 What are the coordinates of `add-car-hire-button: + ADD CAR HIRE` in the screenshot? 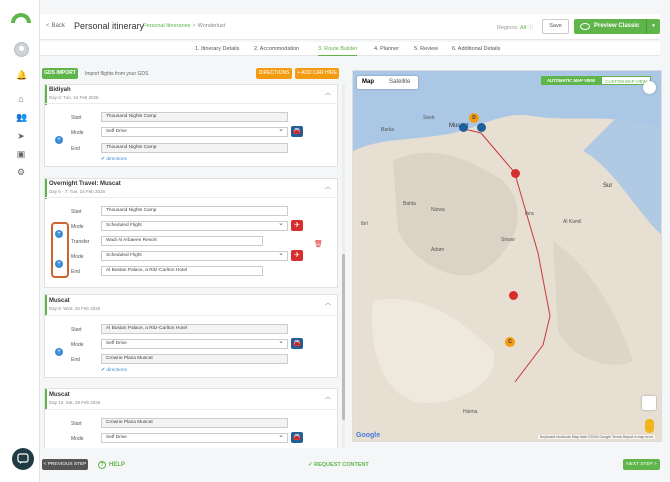 It's located at (317, 73).